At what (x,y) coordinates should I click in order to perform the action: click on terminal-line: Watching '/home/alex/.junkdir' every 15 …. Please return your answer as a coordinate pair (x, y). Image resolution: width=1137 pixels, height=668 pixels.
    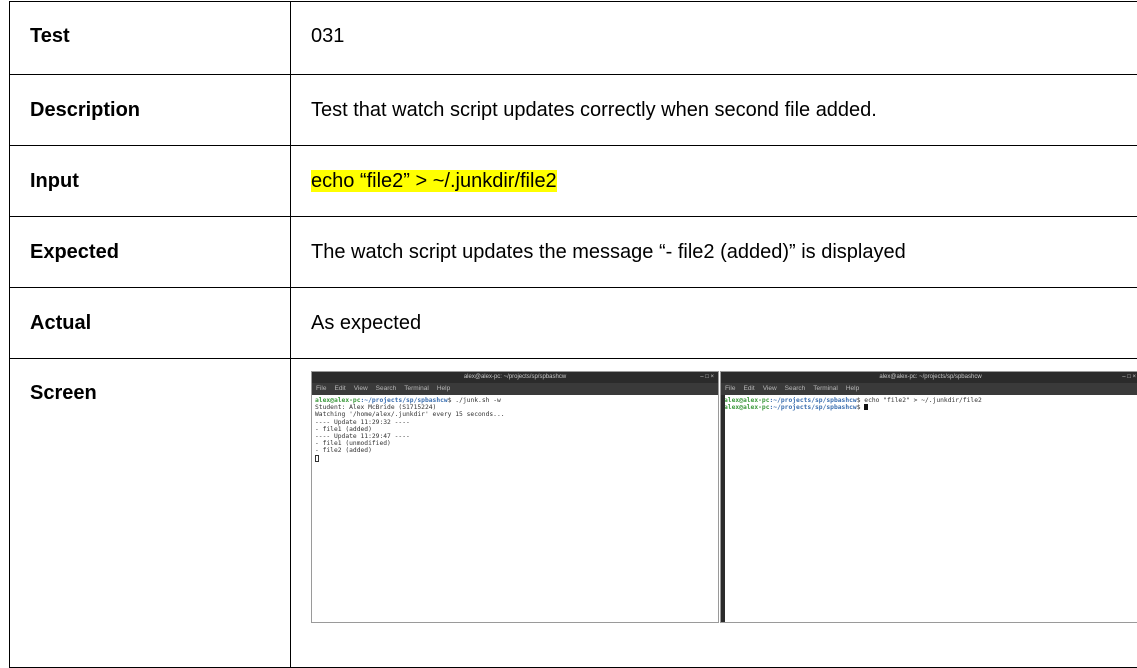
    Looking at the image, I should click on (410, 414).